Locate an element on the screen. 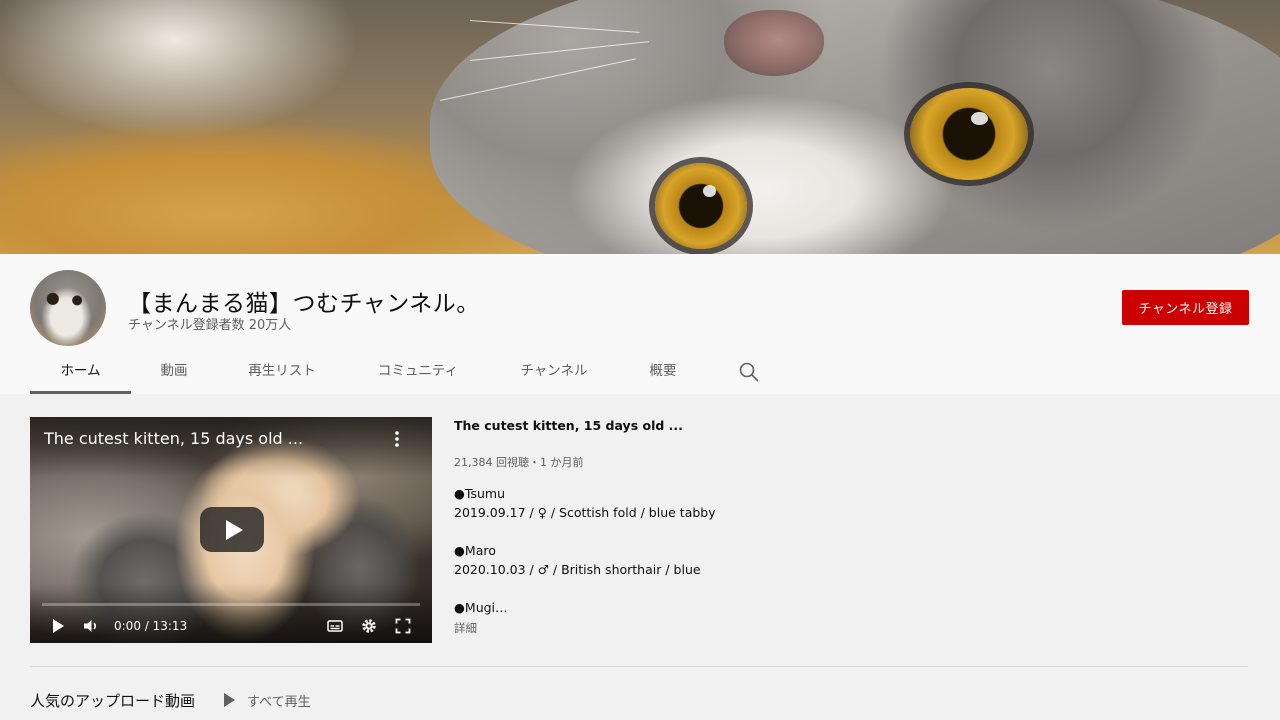 This screenshot has height=720, width=1280. channel-tabs: ホーム 動画 再生リスト コミュニティ チャンネル 概要 is located at coordinates (640, 374).